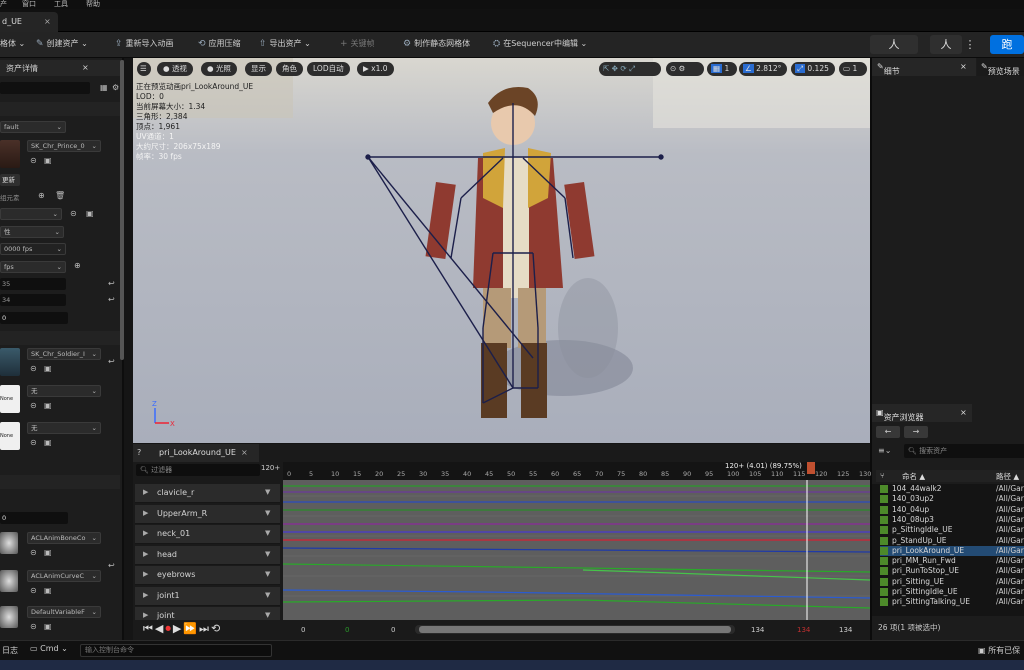  I want to click on path-column-header: 路径 ▲, so click(1007, 476).